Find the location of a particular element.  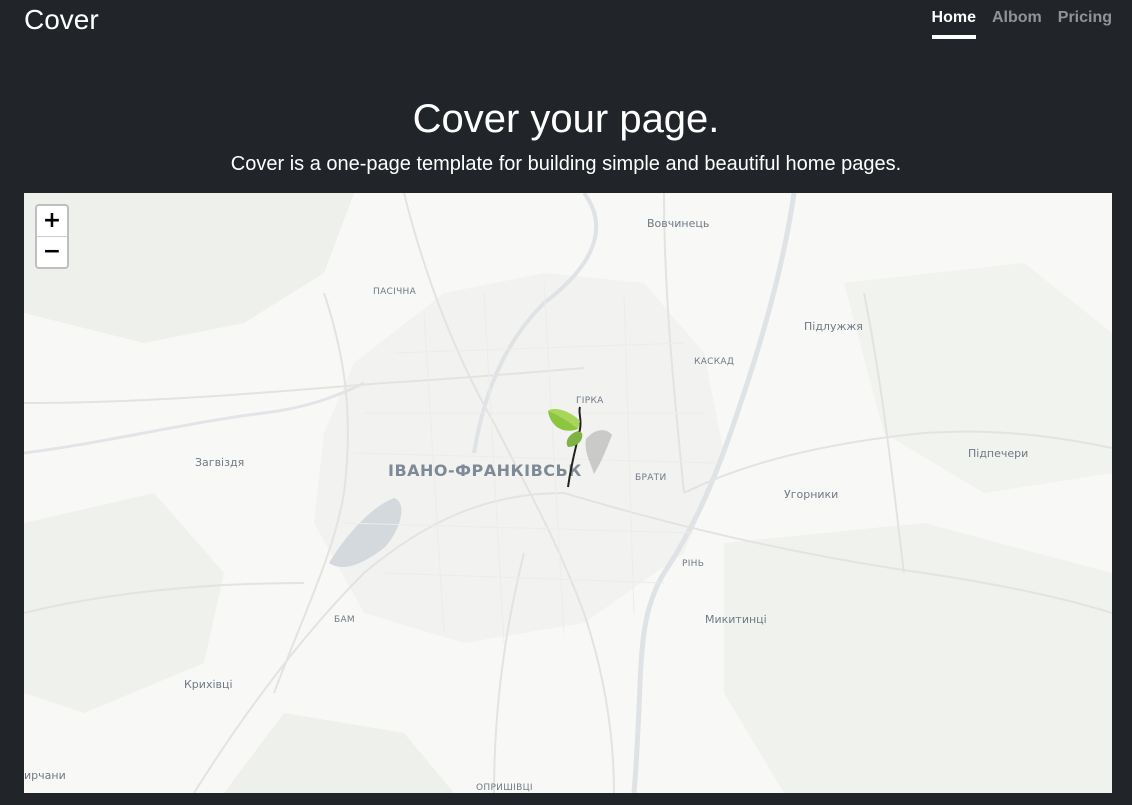

zoom-control: + − is located at coordinates (52, 236).